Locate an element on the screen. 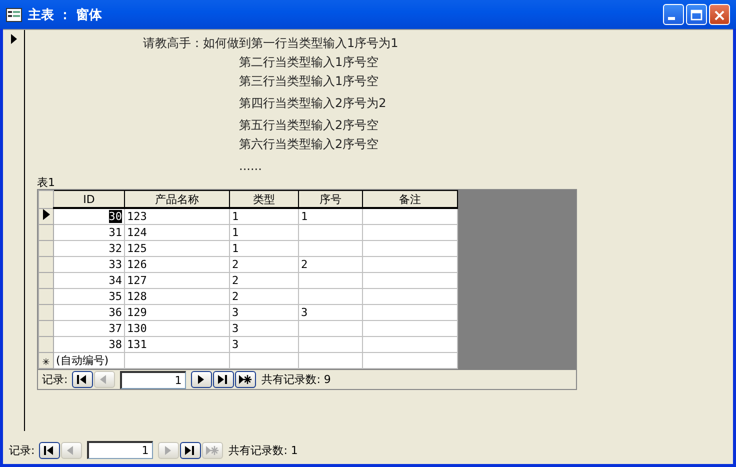 This screenshot has width=736, height=467. table-cell: 131 is located at coordinates (177, 344).